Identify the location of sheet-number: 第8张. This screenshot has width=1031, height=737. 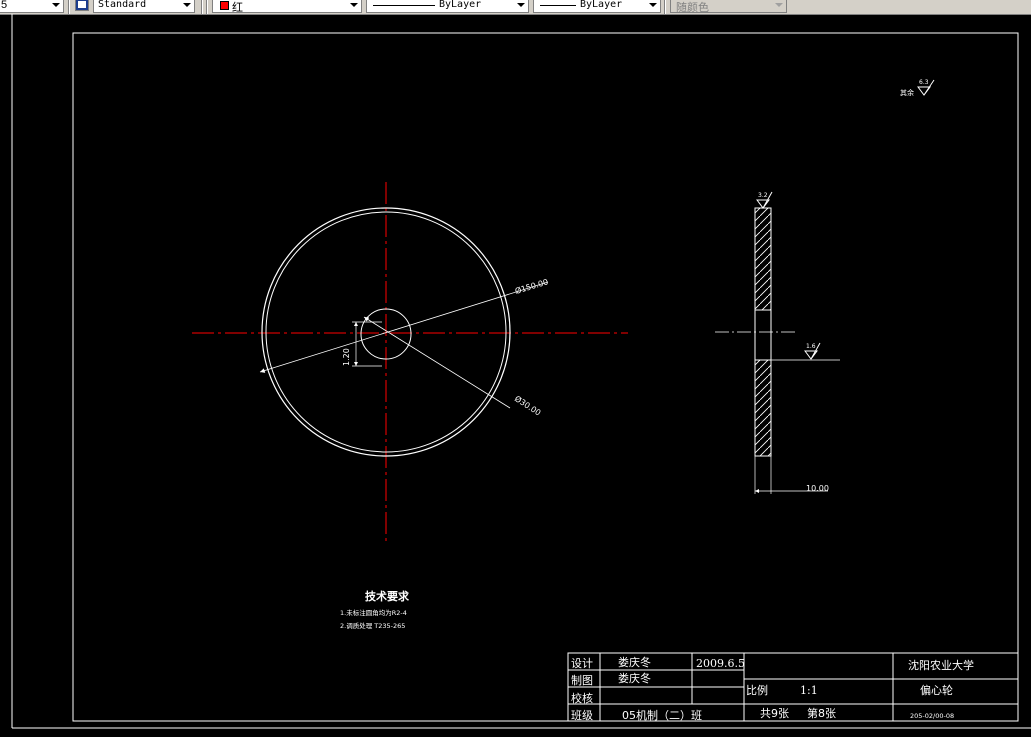
(821, 713).